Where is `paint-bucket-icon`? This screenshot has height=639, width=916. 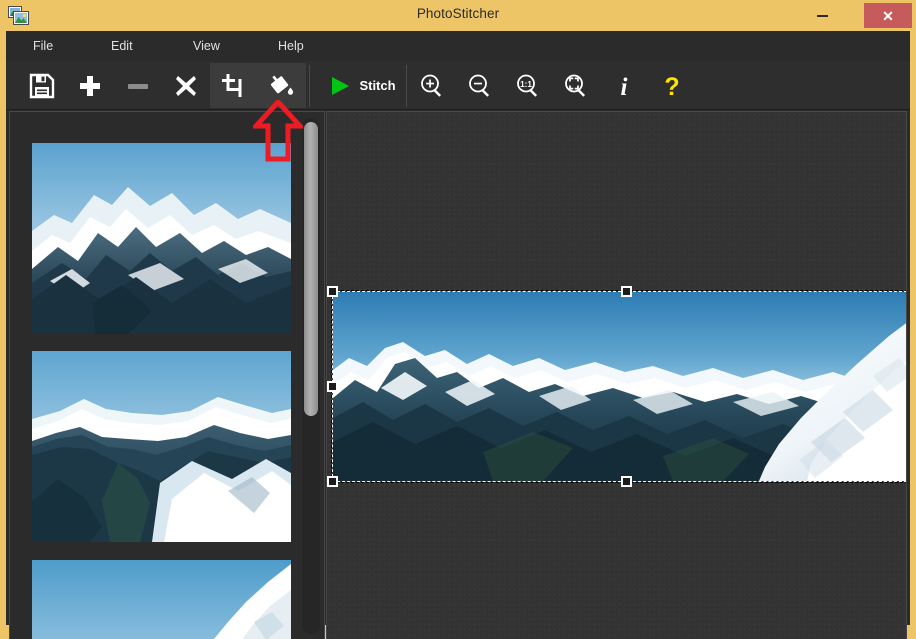
paint-bucket-icon is located at coordinates (282, 85).